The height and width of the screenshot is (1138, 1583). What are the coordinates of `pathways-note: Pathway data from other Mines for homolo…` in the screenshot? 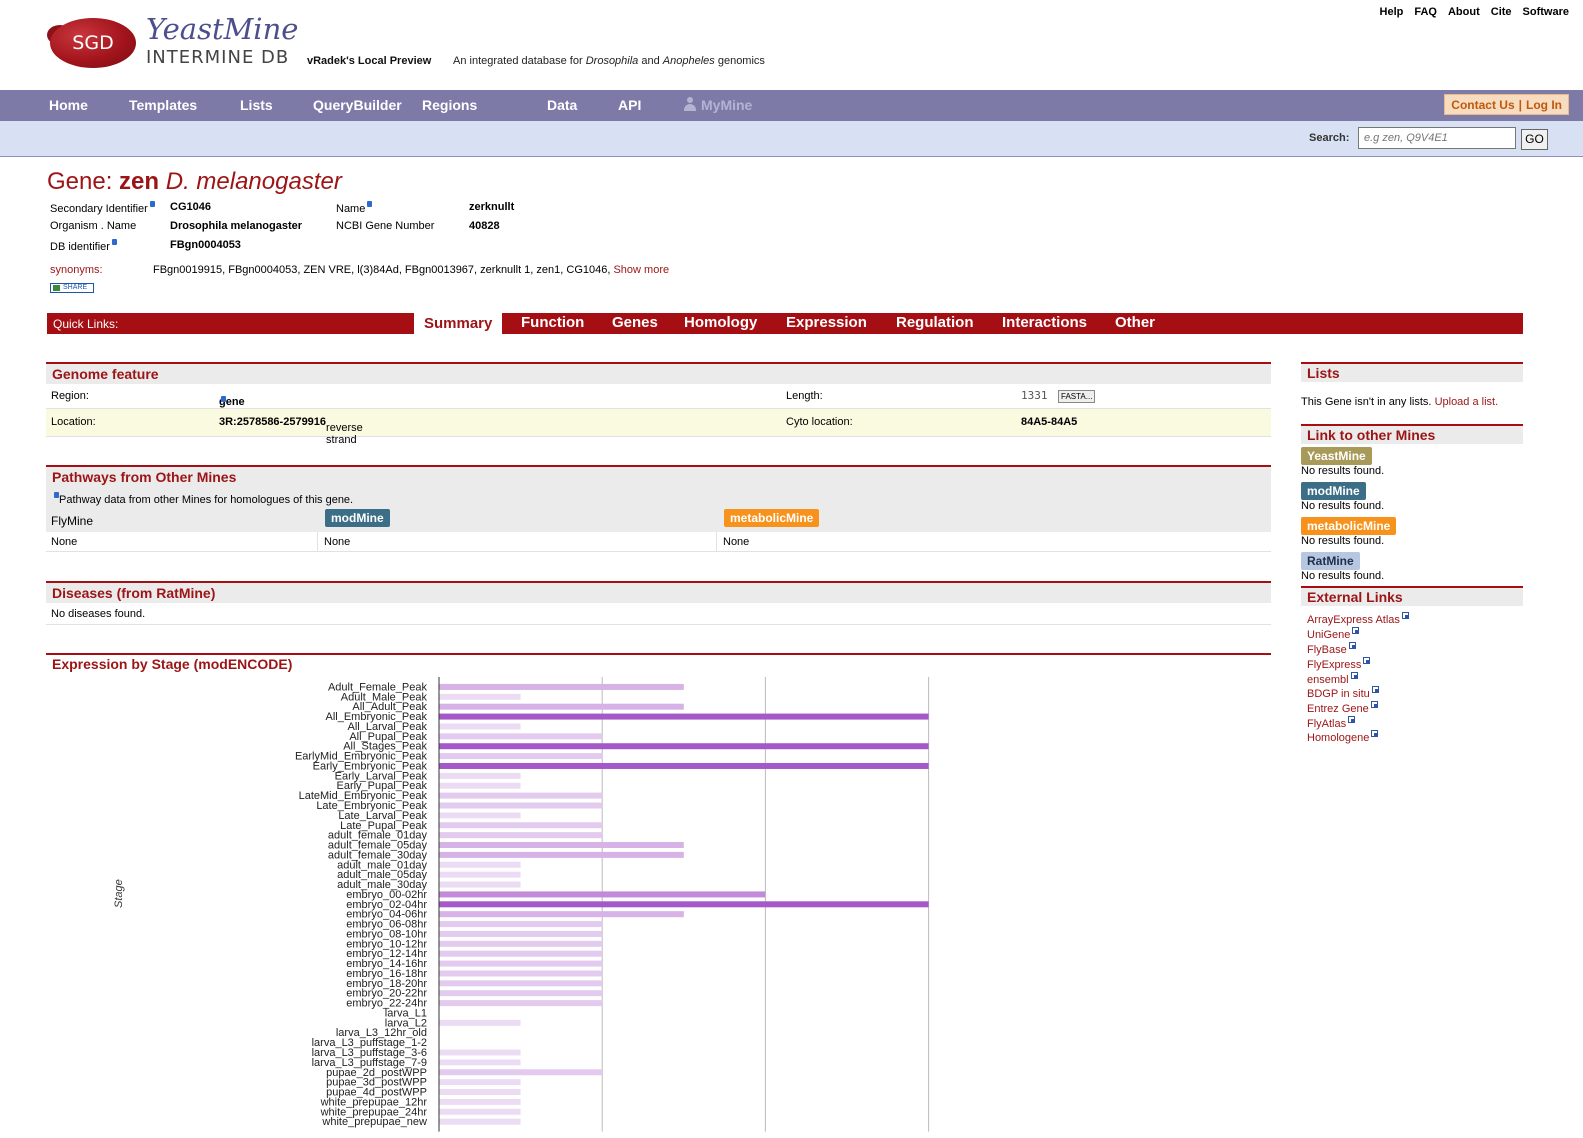 It's located at (202, 499).